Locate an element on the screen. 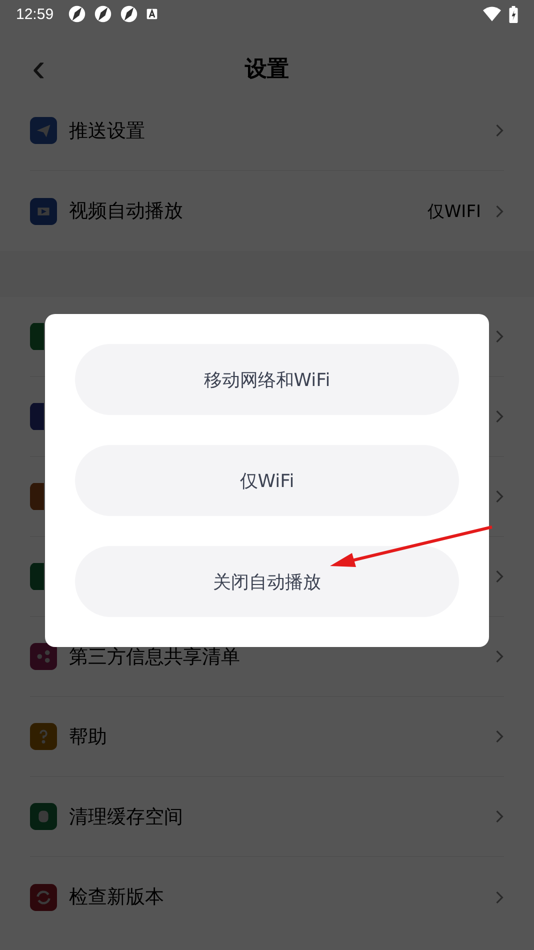  page-title: 设置 is located at coordinates (267, 70).